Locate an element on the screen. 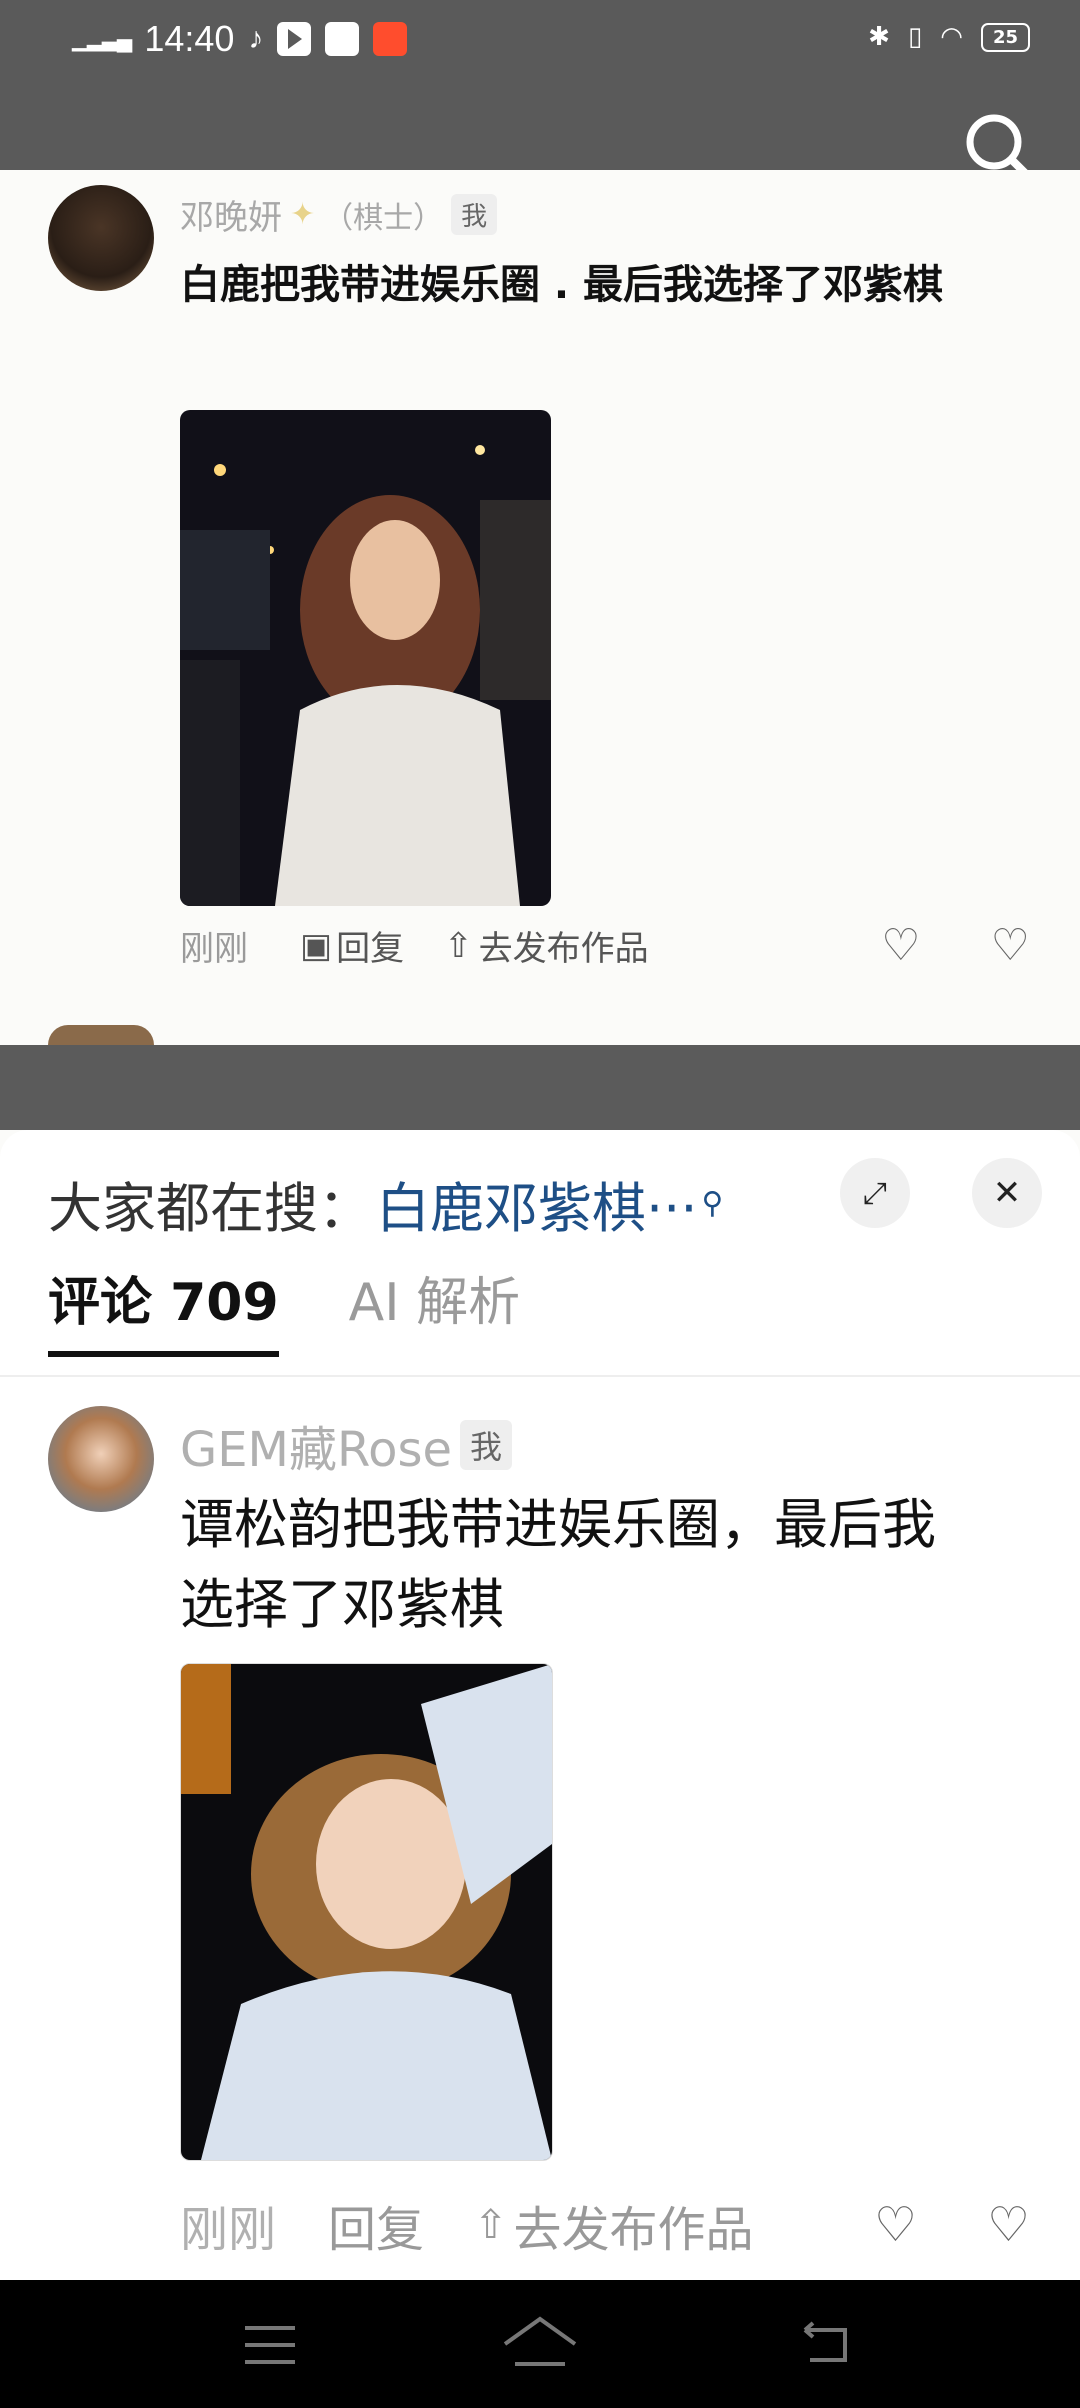 The height and width of the screenshot is (2408, 1080). comment-time: 刚刚 is located at coordinates (228, 2230).